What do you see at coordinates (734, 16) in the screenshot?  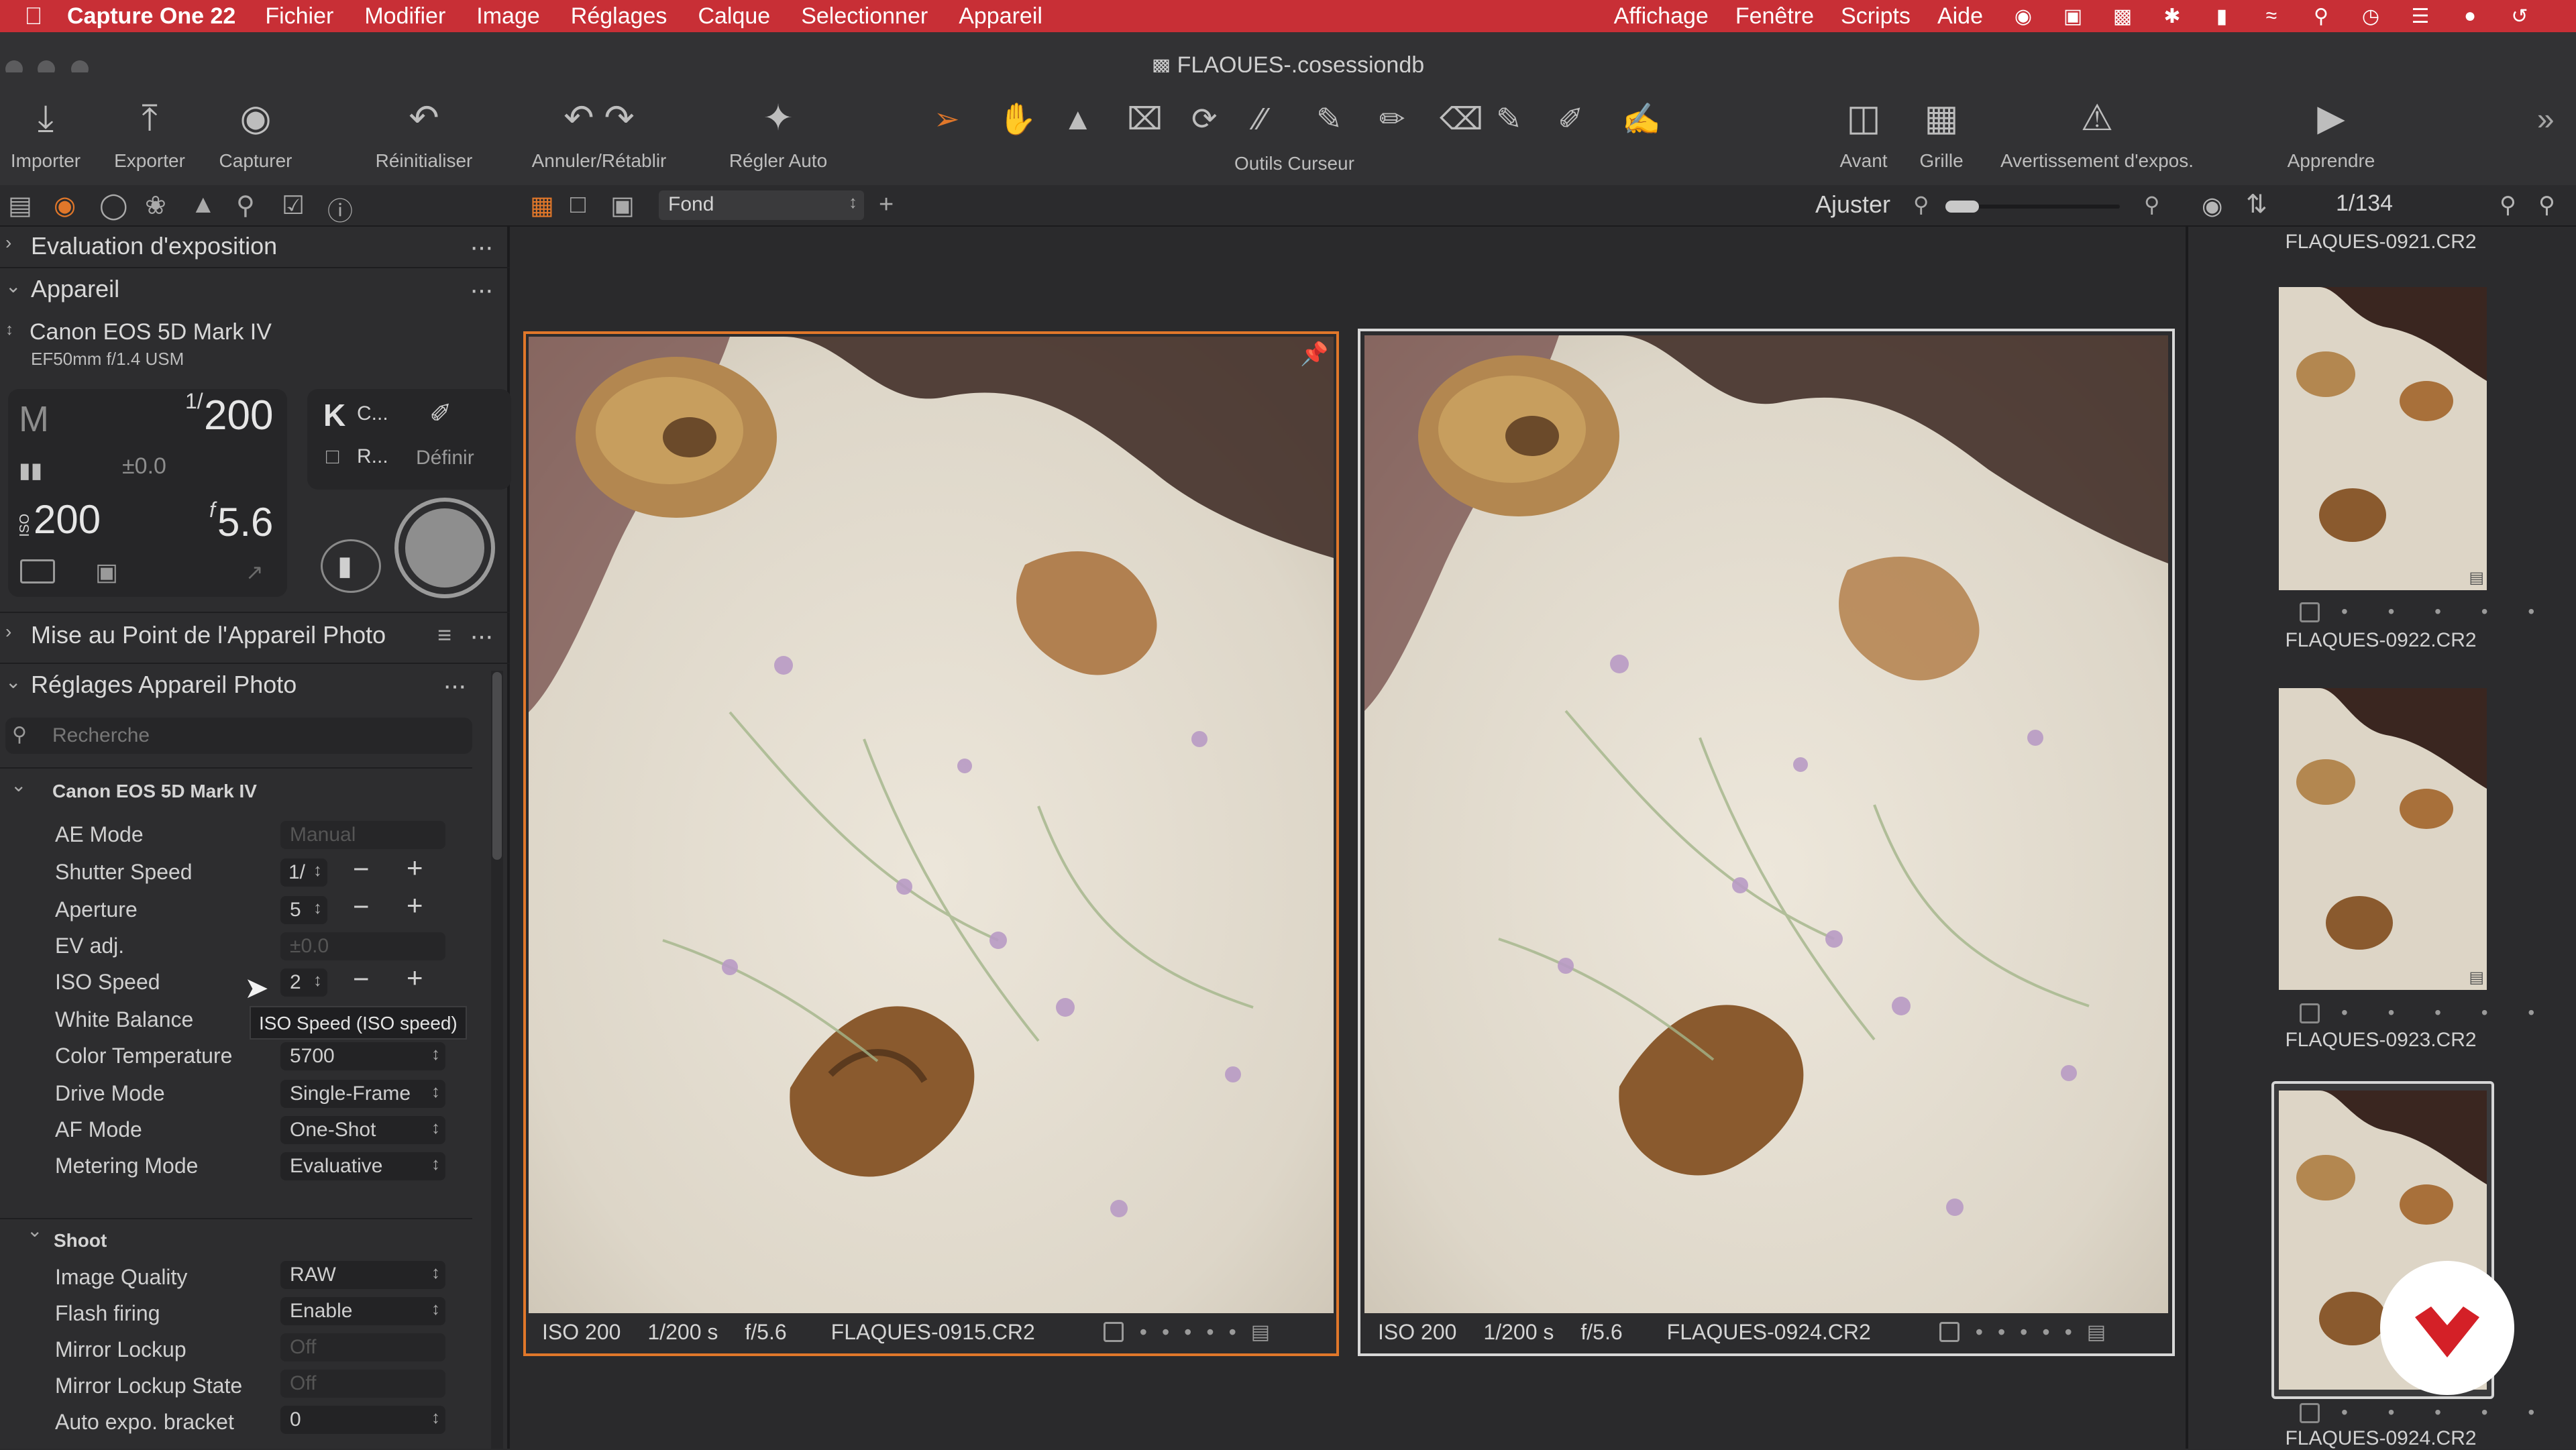 I see `menu-calque: Calque` at bounding box center [734, 16].